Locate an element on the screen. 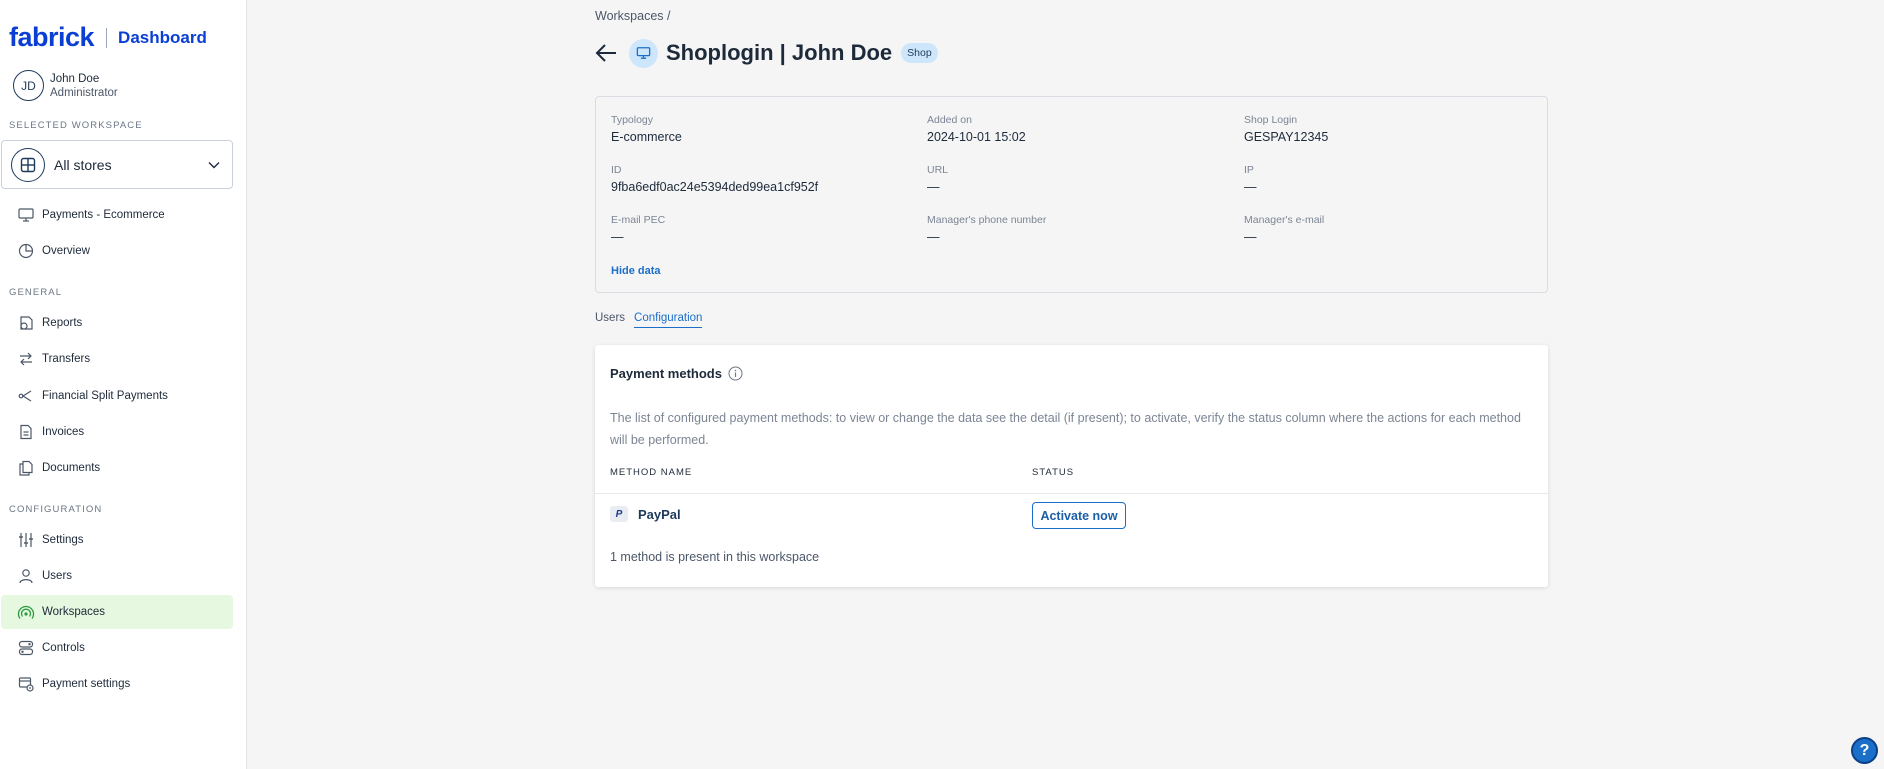  page-header: Shoplogin | John Doe Shop is located at coordinates (765, 53).